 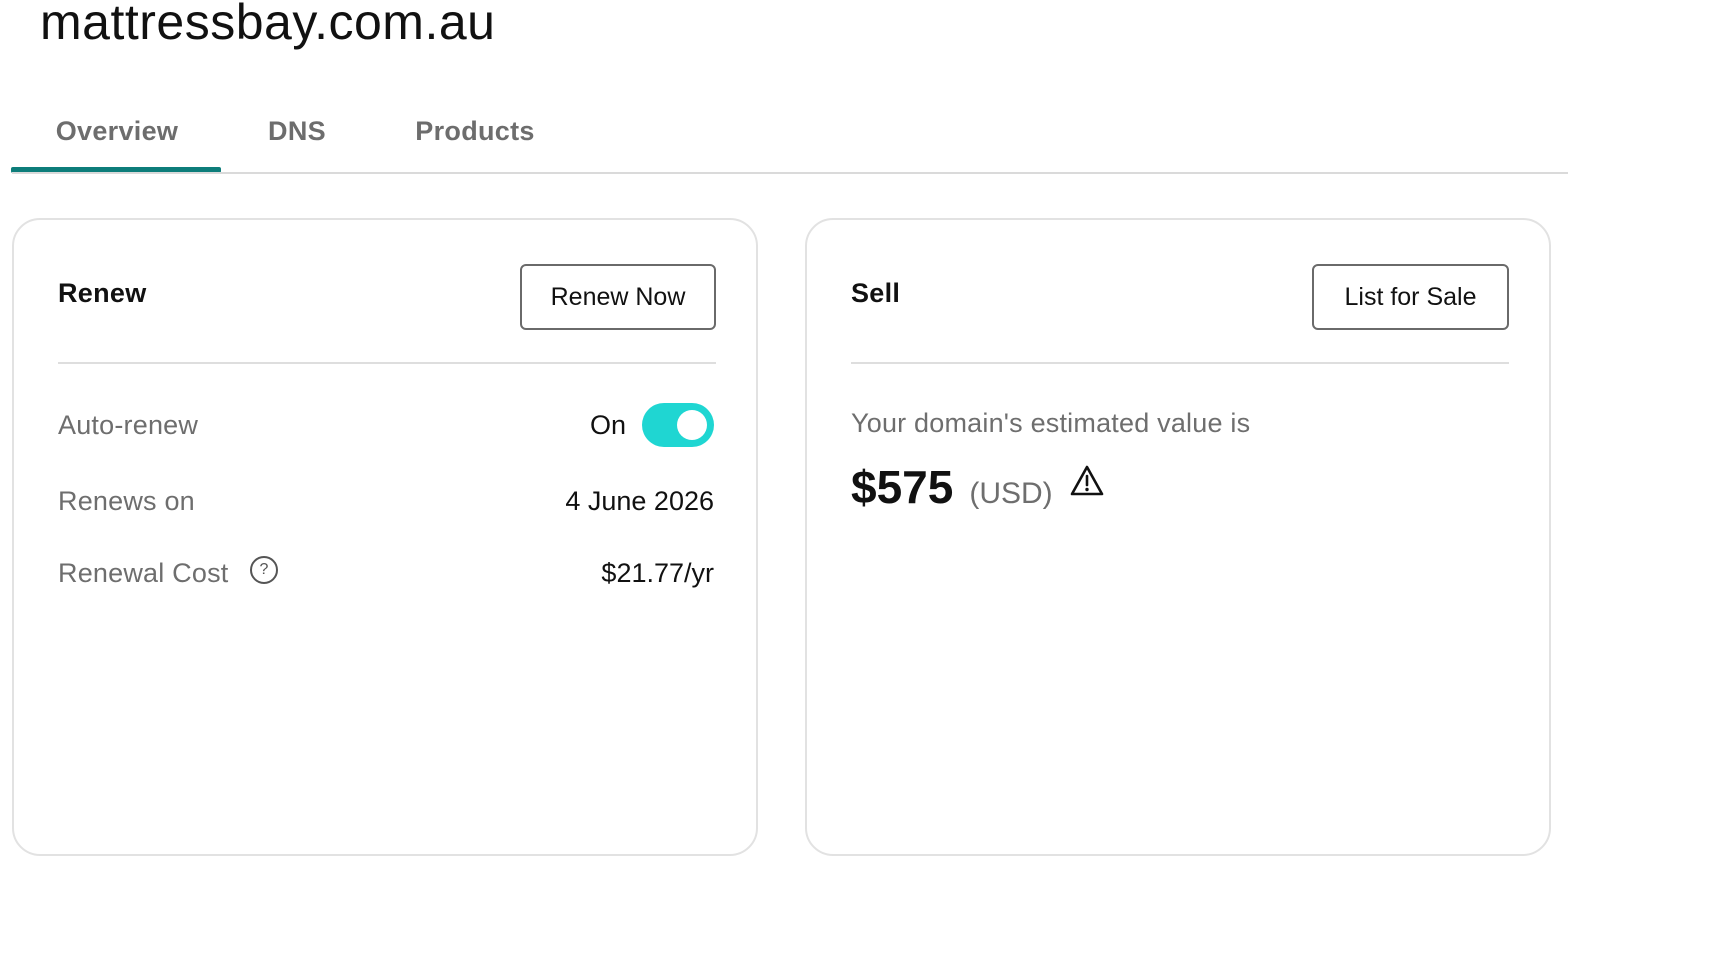 What do you see at coordinates (1051, 423) in the screenshot?
I see `estimated-value-description: Your domain's estimated value is` at bounding box center [1051, 423].